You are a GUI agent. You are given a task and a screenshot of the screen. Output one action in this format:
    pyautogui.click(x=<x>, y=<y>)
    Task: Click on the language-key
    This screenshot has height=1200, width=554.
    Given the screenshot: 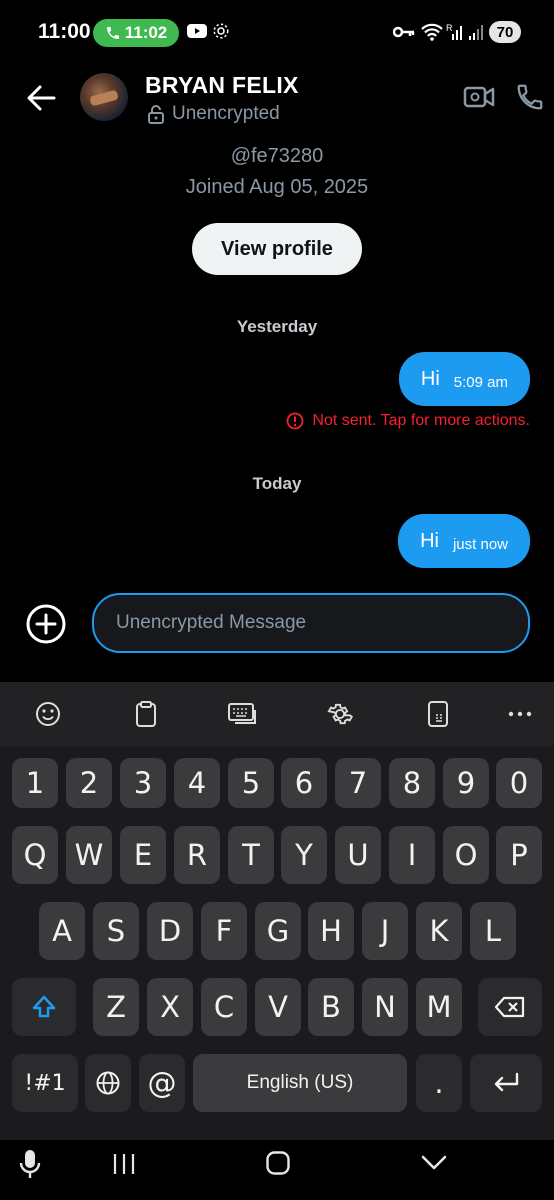 What is the action you would take?
    pyautogui.click(x=108, y=1083)
    